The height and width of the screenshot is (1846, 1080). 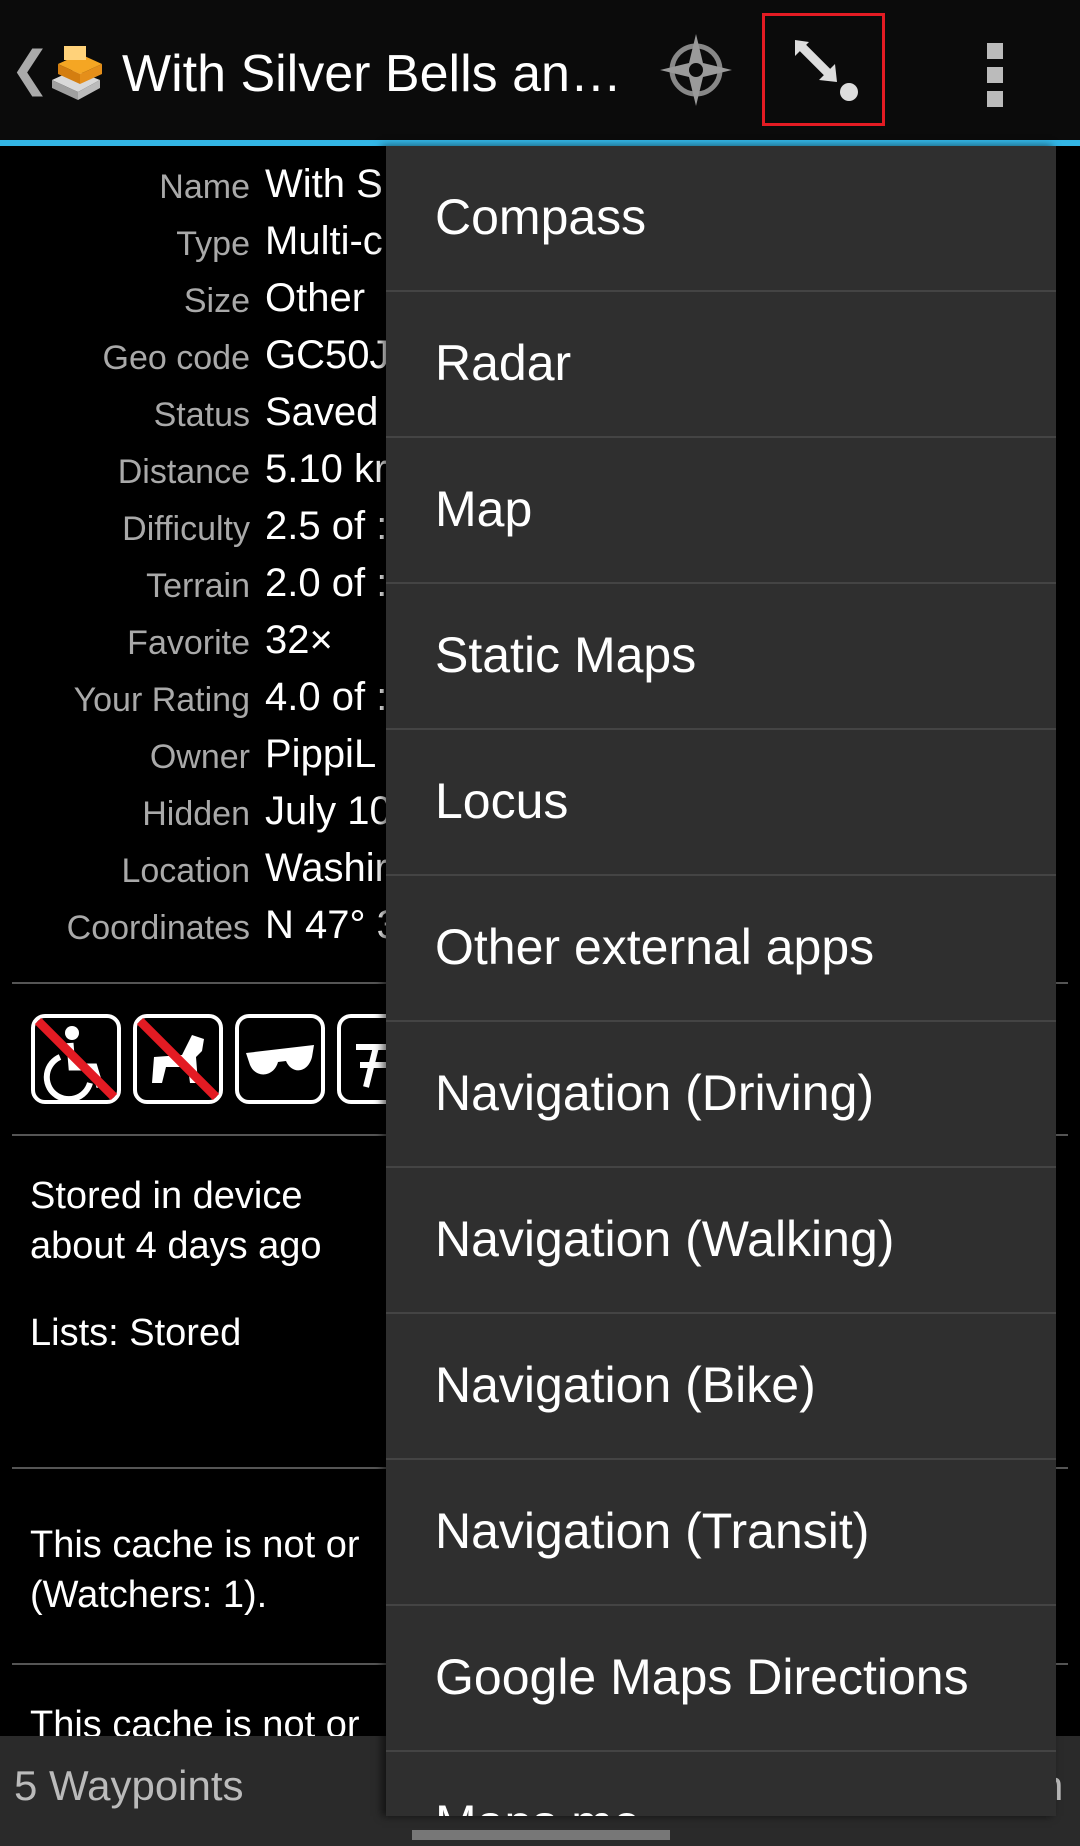 I want to click on menu-item-navigation-bike: Navigation (Bike), so click(x=721, y=1387).